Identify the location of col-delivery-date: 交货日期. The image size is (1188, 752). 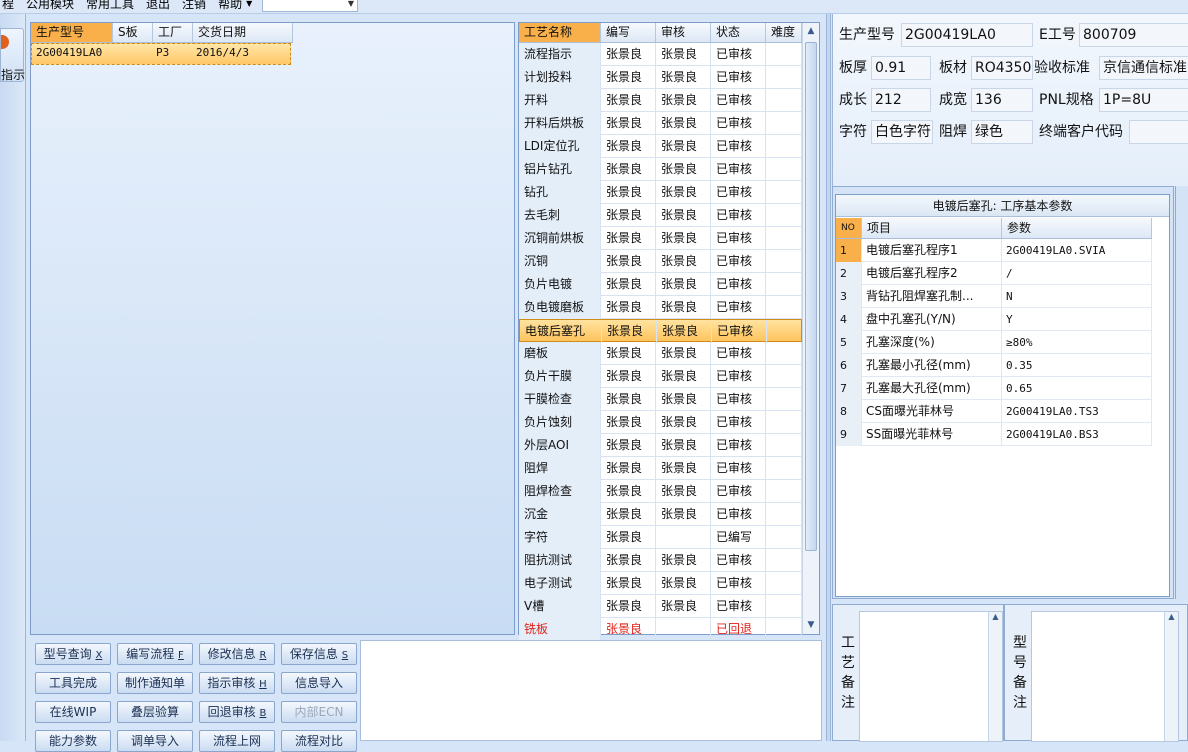
(243, 32).